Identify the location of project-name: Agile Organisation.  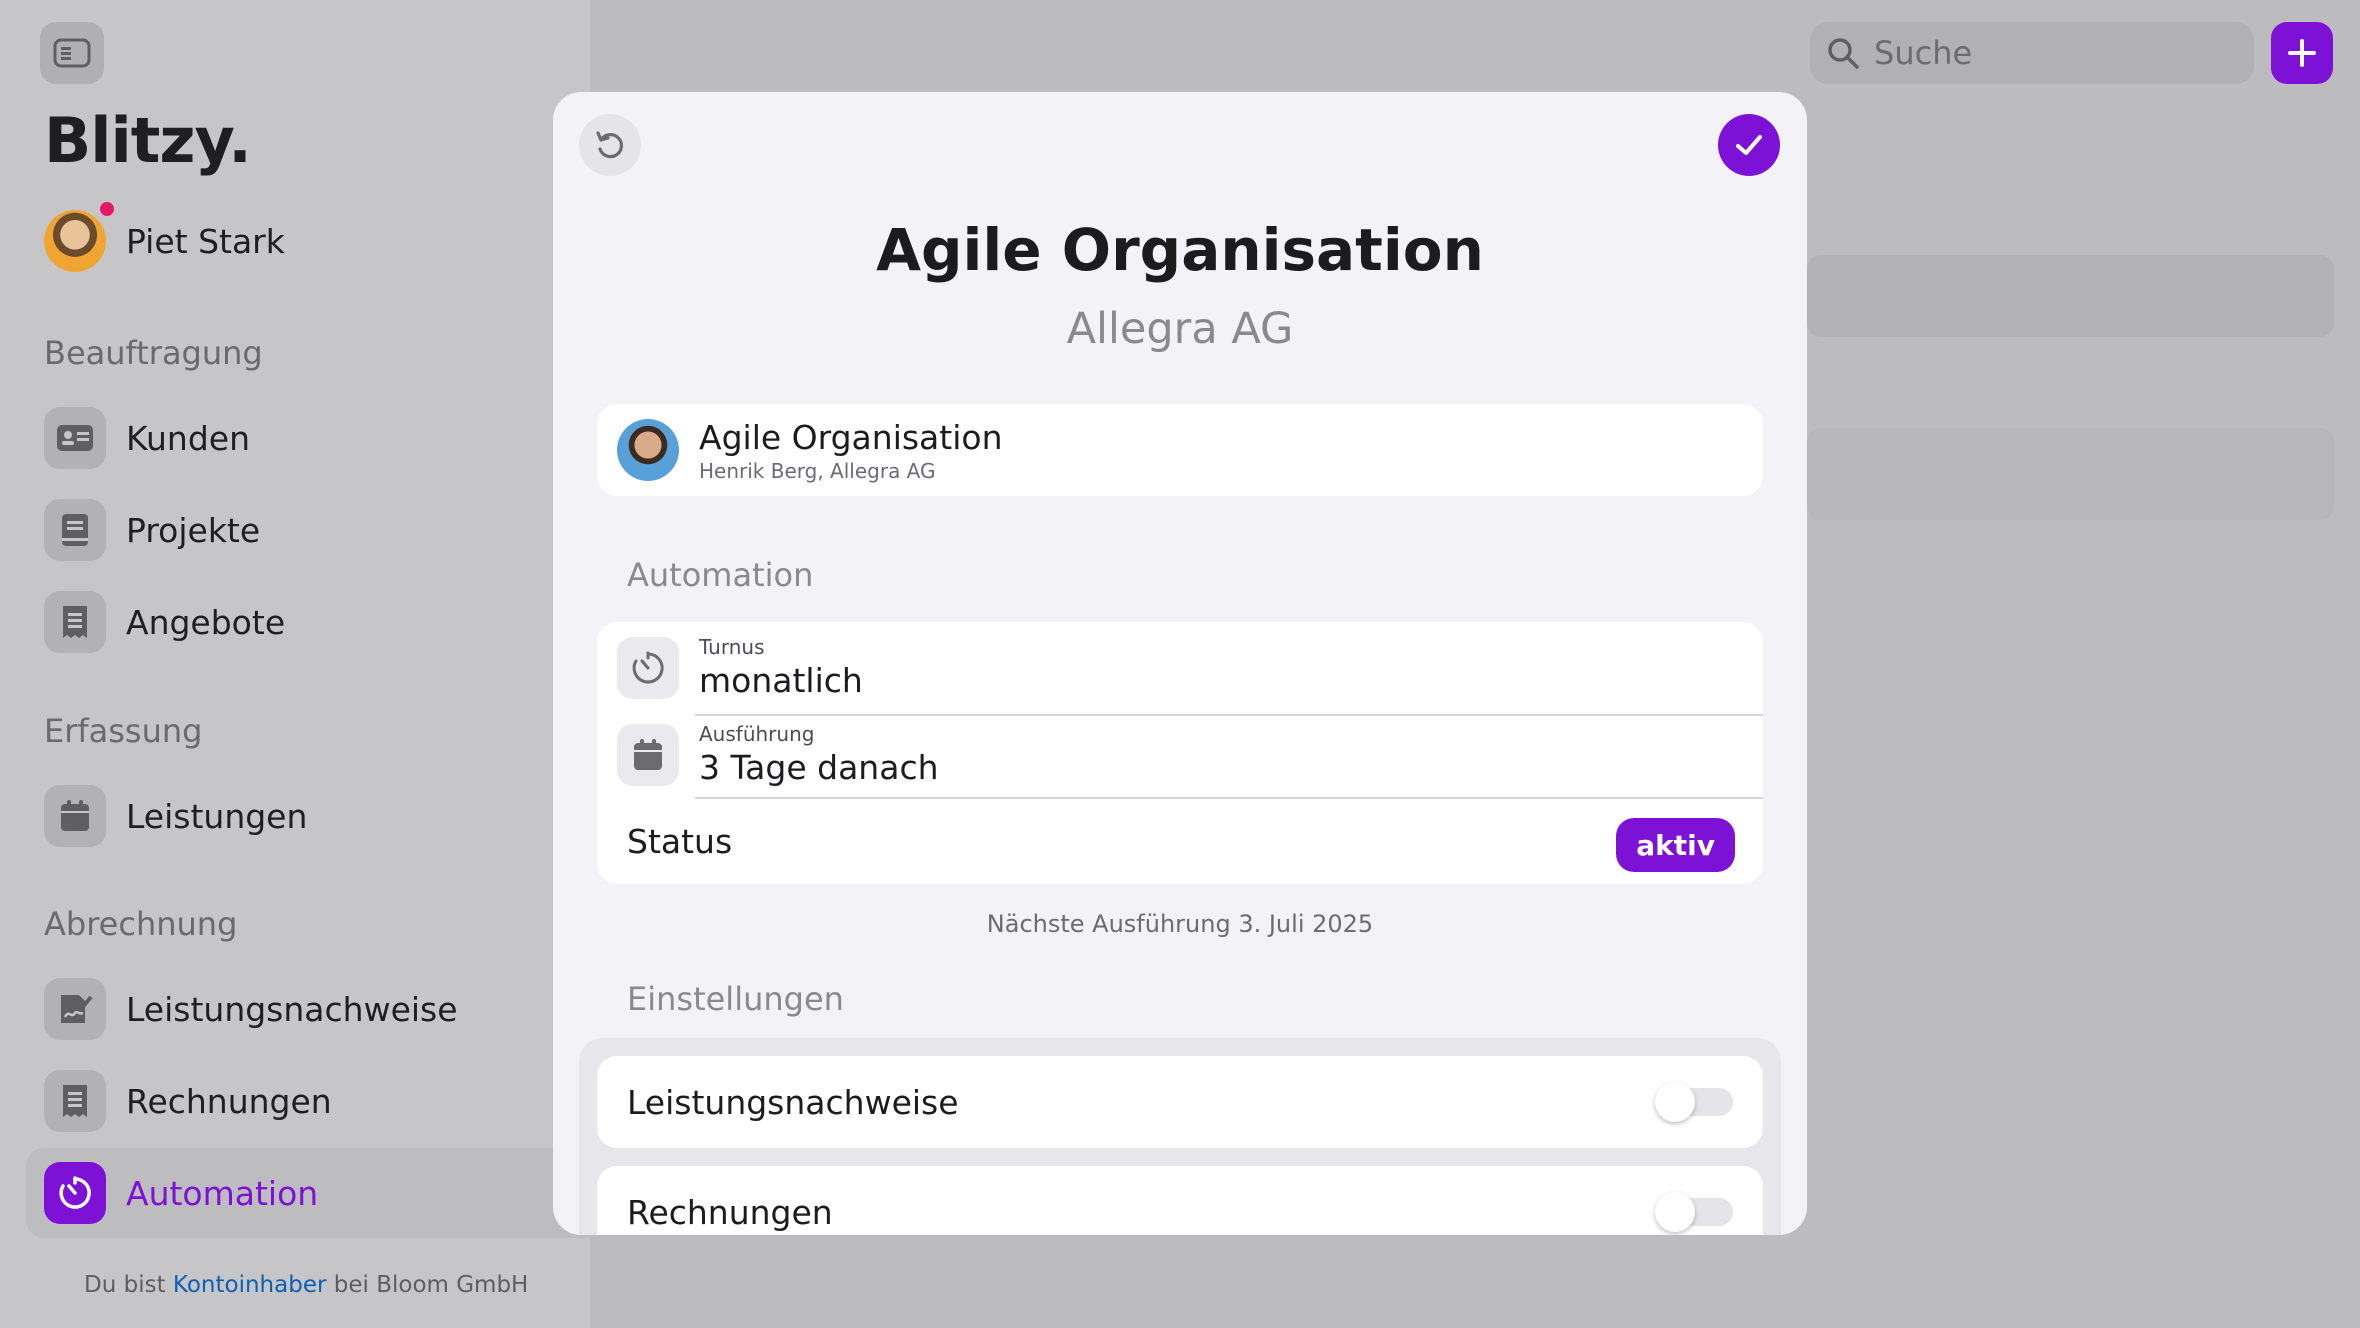
(851, 437).